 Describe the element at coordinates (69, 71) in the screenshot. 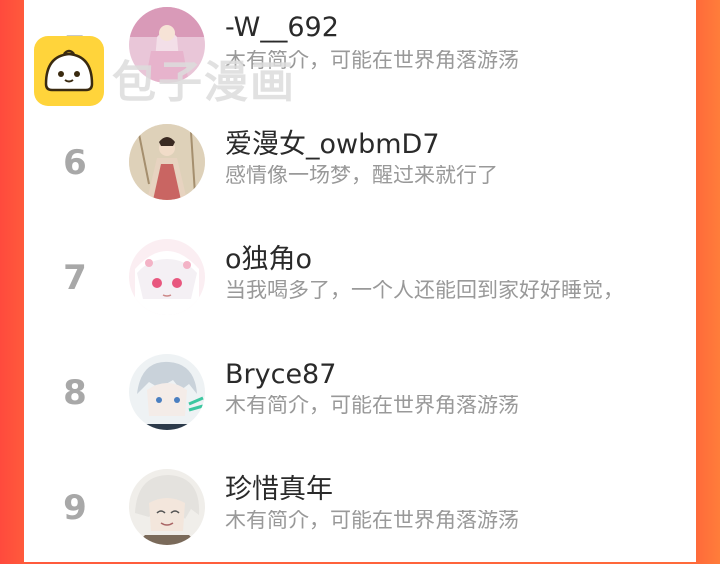

I see `steamed-bun-icon` at that location.